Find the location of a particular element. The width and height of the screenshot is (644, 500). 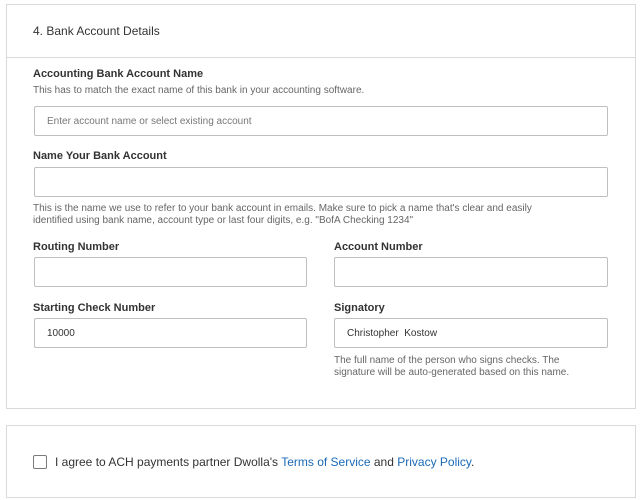

bank-account-nickname-label: Name Your Bank Account is located at coordinates (100, 156).